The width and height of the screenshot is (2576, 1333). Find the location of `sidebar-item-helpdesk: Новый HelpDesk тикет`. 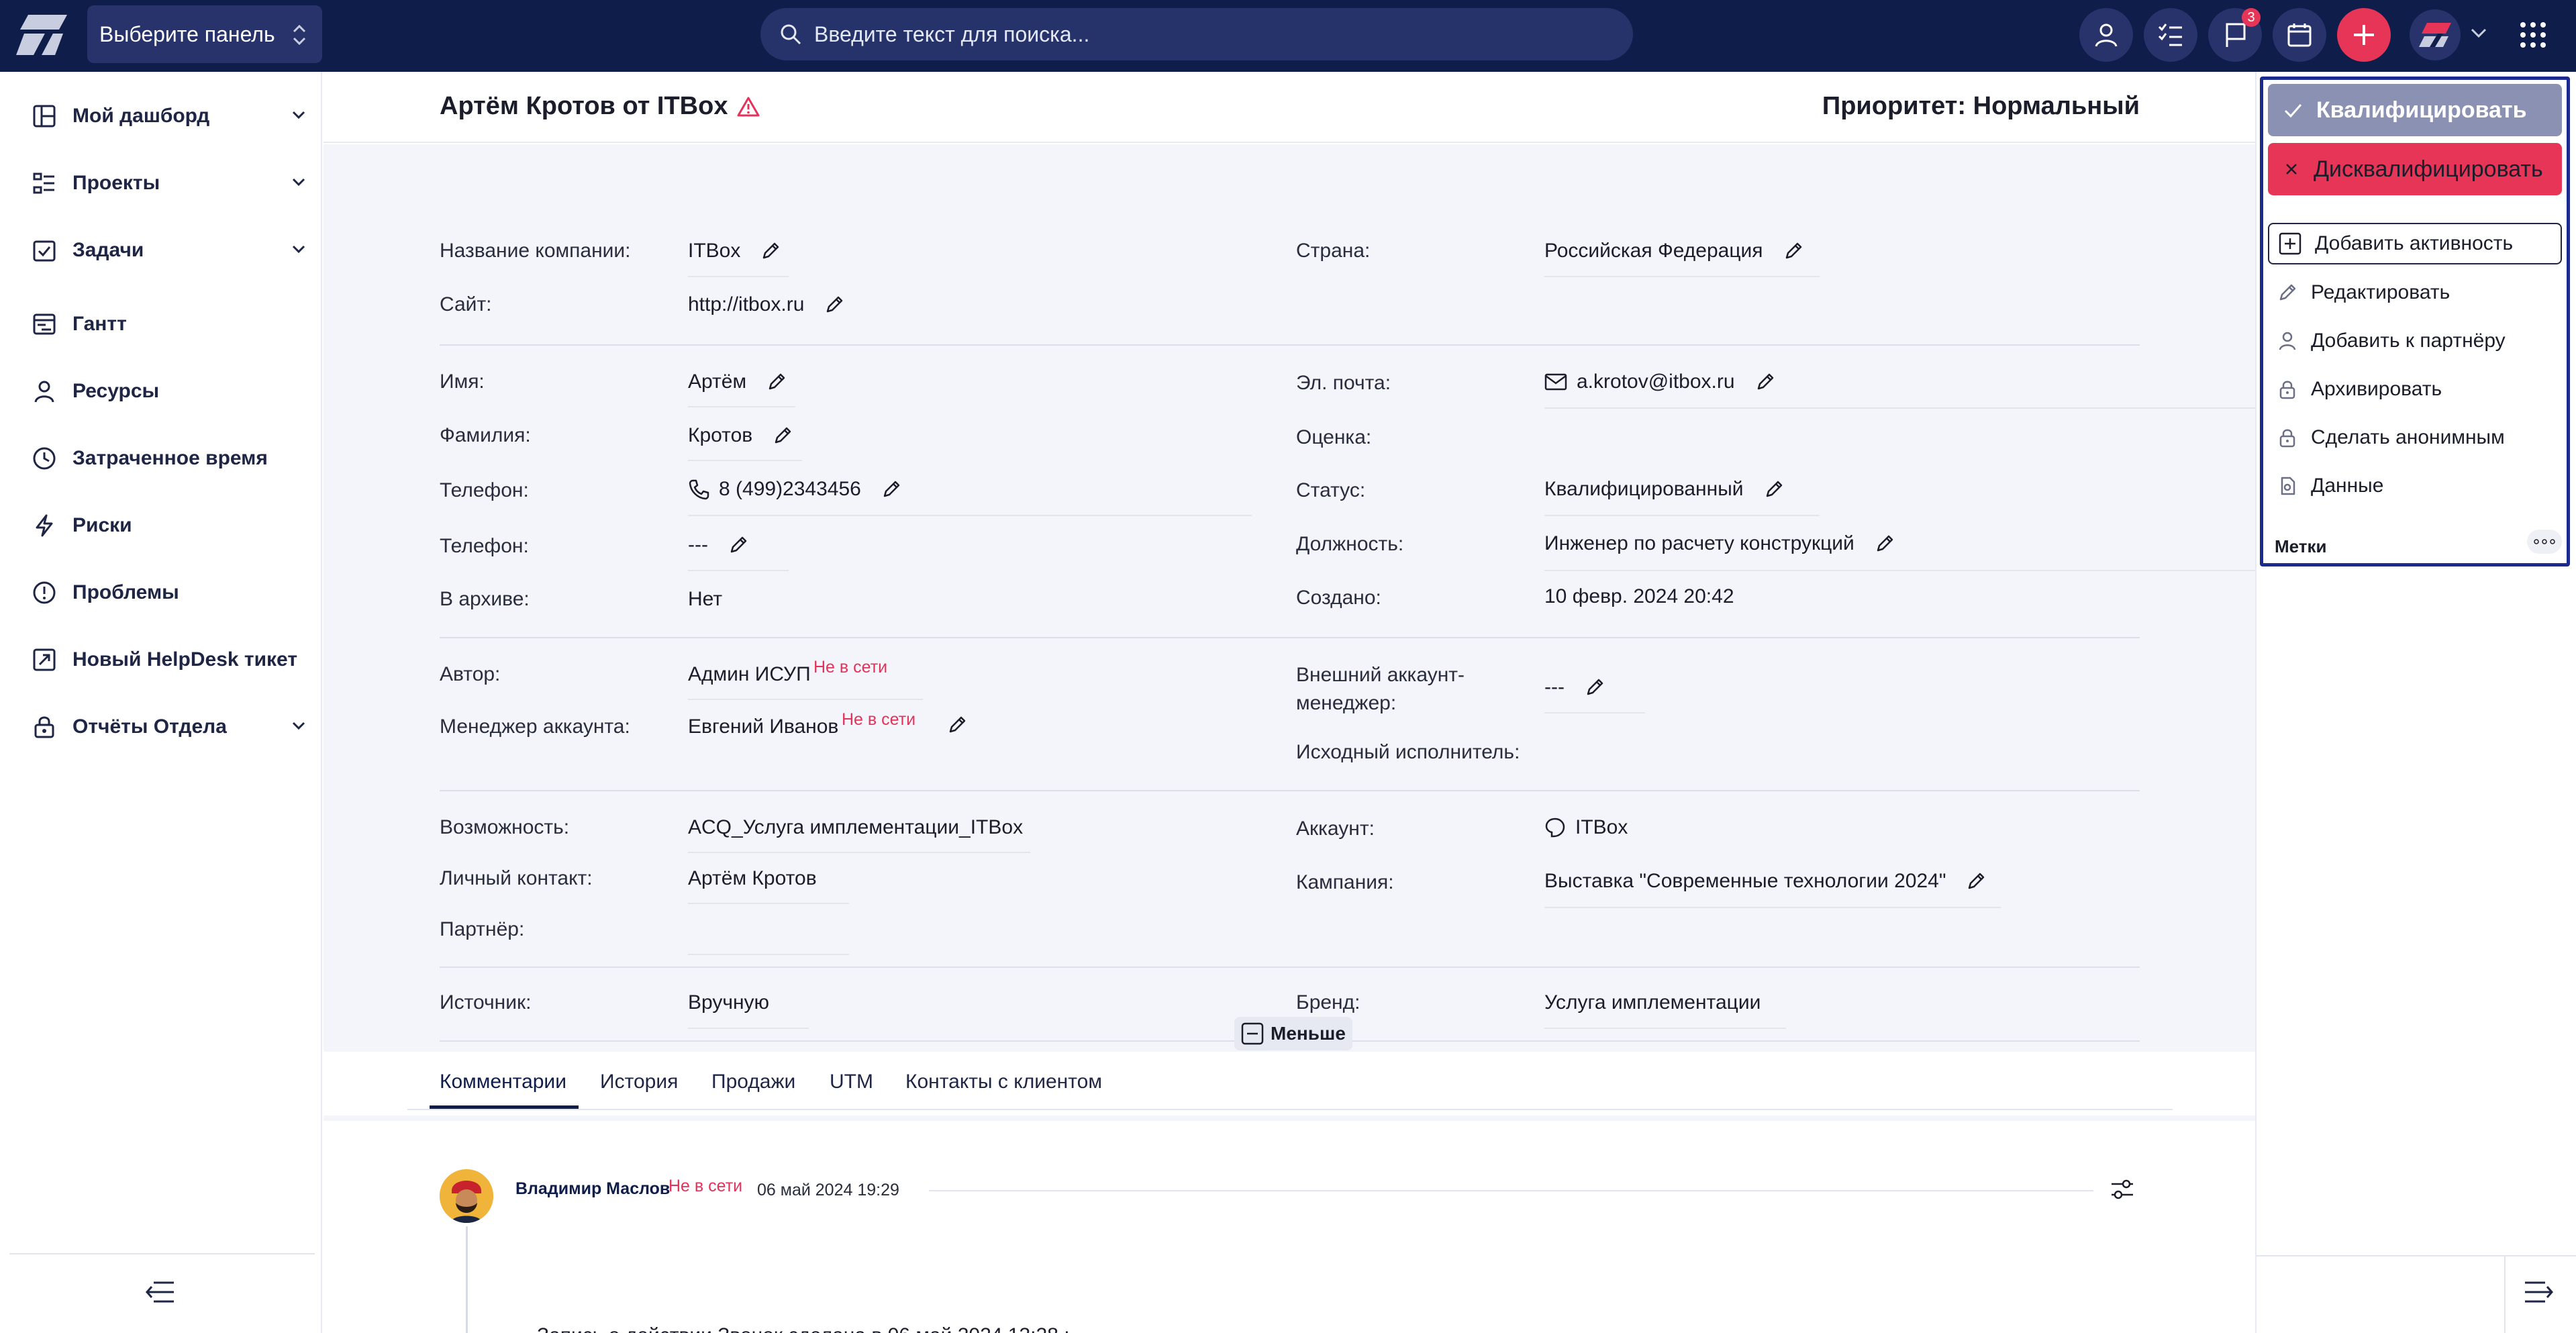

sidebar-item-helpdesk: Новый HelpDesk тикет is located at coordinates (168, 660).